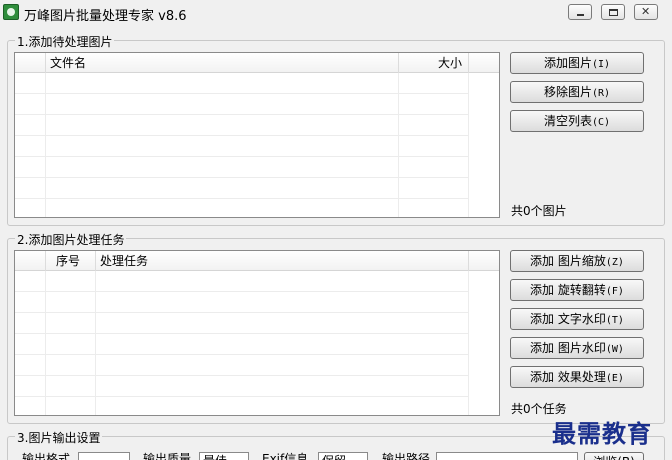 The width and height of the screenshot is (672, 460). Describe the element at coordinates (614, 262) in the screenshot. I see `add-resize-task-shortcut: (Z)` at that location.